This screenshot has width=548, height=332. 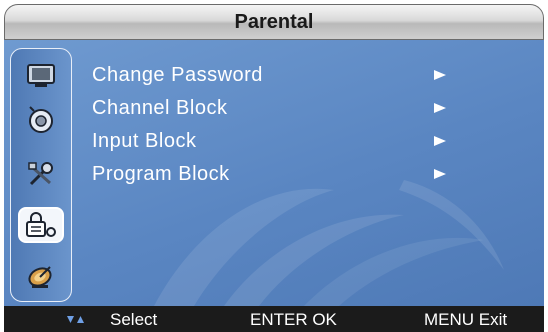 I want to click on footer-hint-bar: Select ENTER OK MENU Exit, so click(x=274, y=319).